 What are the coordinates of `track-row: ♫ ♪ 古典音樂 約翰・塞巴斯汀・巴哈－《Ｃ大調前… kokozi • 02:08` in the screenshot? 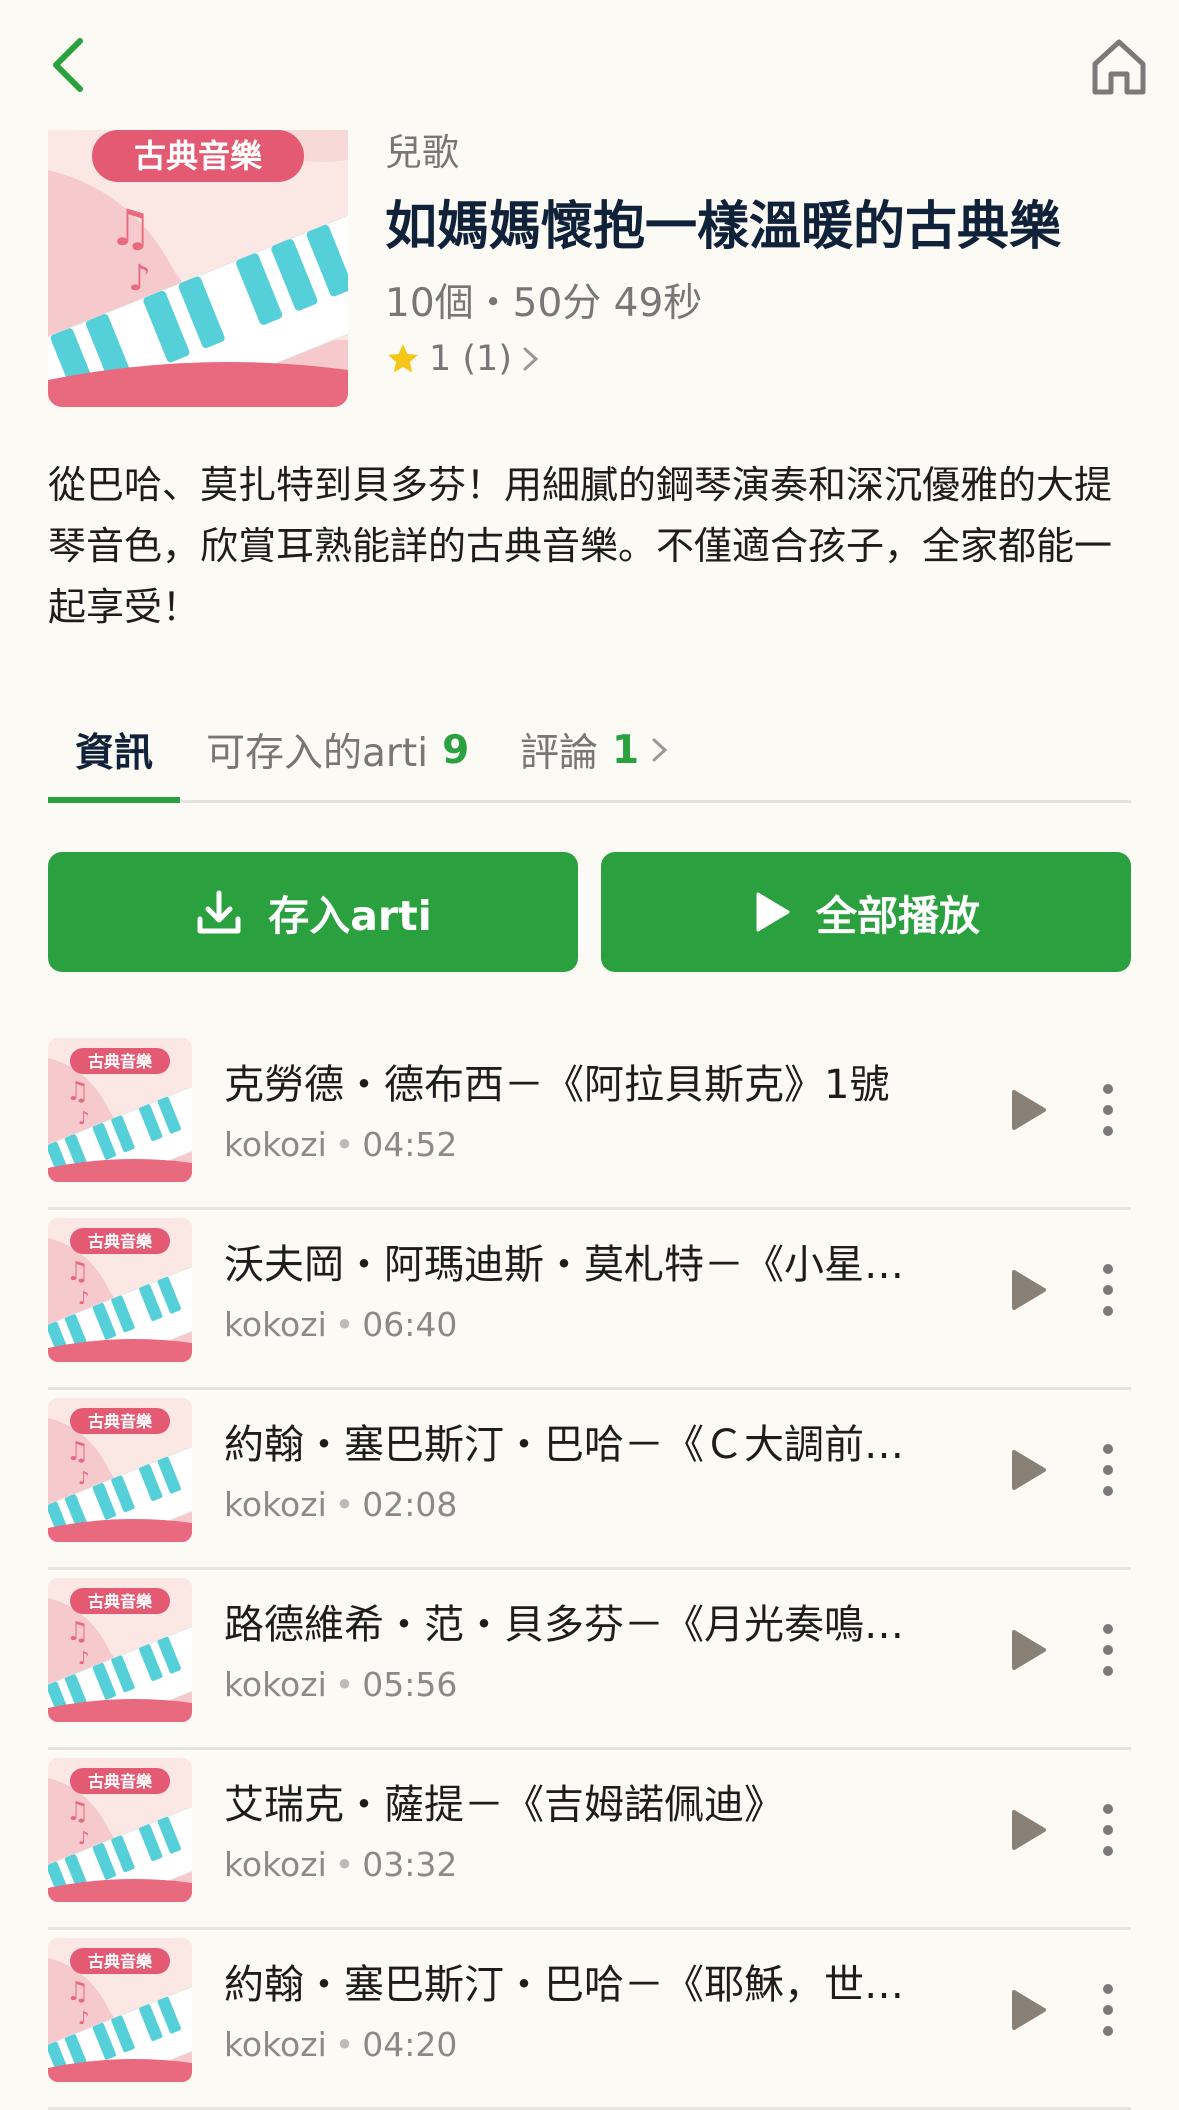 It's located at (589, 1480).